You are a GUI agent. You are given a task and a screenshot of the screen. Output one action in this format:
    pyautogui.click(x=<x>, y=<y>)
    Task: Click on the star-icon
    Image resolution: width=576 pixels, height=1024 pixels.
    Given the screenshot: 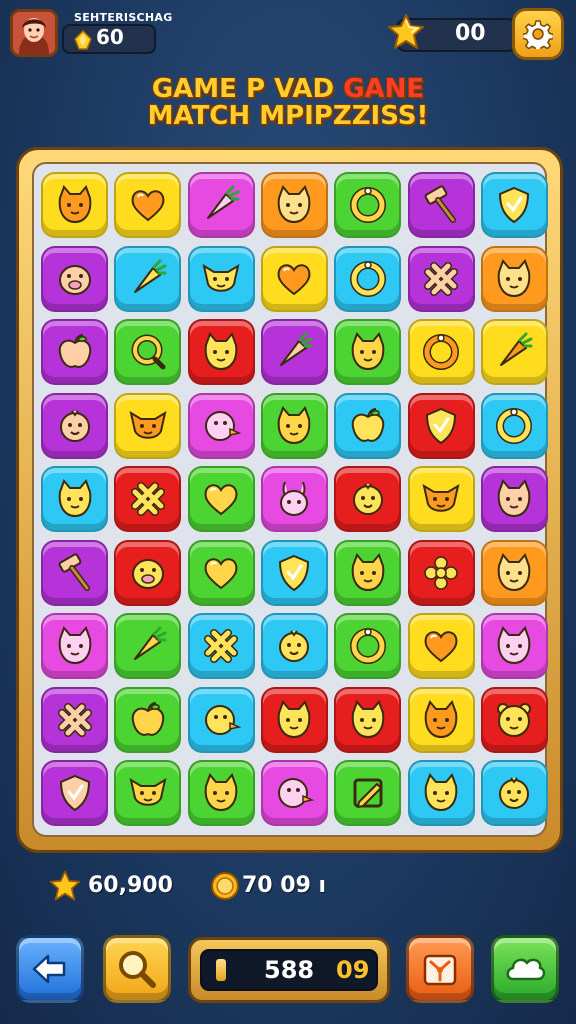 What is the action you would take?
    pyautogui.click(x=406, y=31)
    